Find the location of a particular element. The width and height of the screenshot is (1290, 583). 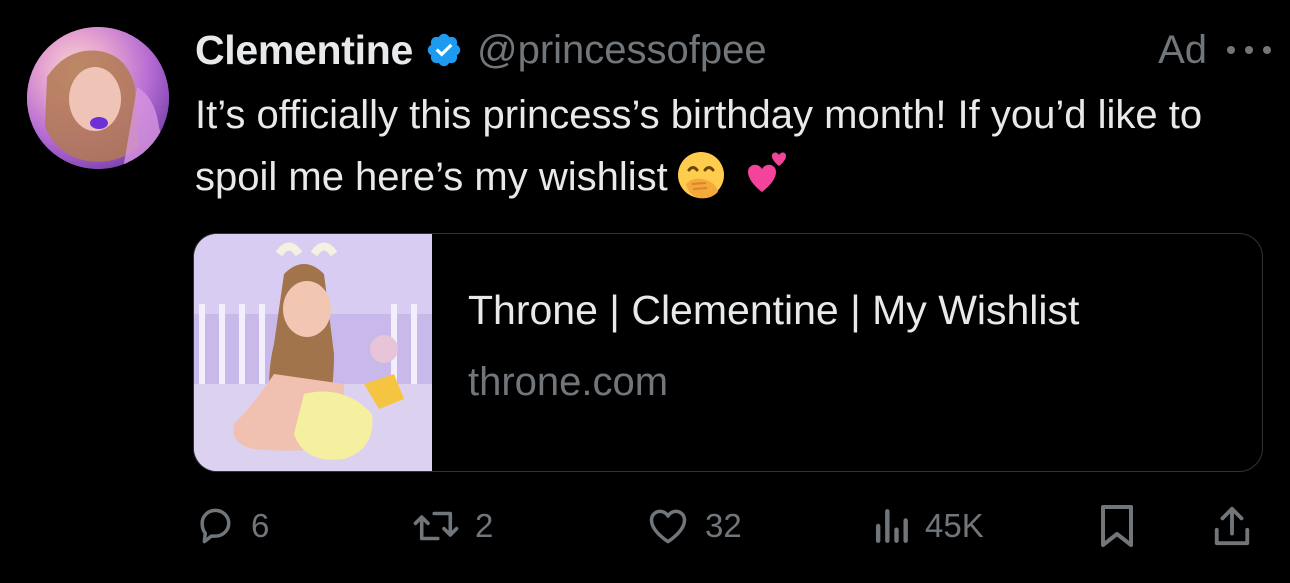

ad-label: Ad is located at coordinates (1182, 49).